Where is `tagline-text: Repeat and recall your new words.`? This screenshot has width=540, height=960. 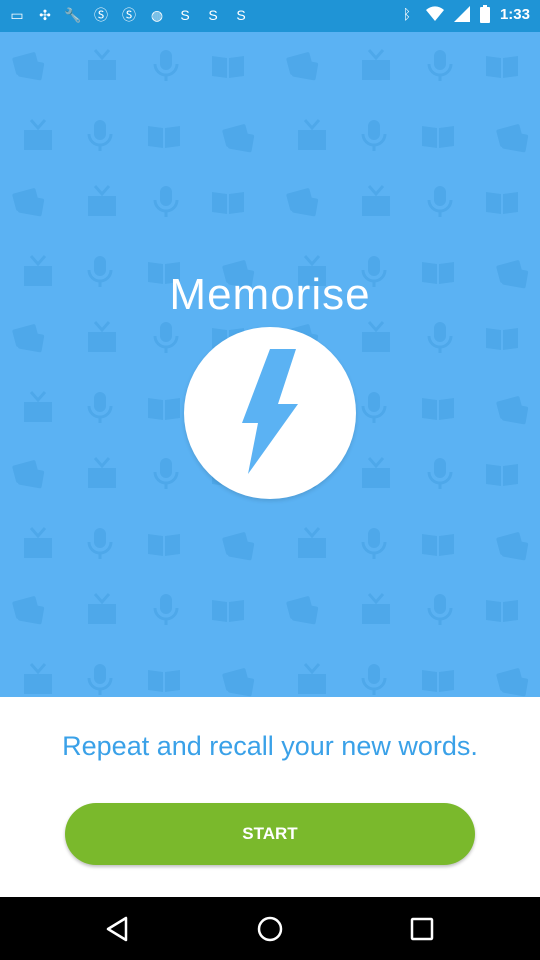 tagline-text: Repeat and recall your new words. is located at coordinates (270, 746).